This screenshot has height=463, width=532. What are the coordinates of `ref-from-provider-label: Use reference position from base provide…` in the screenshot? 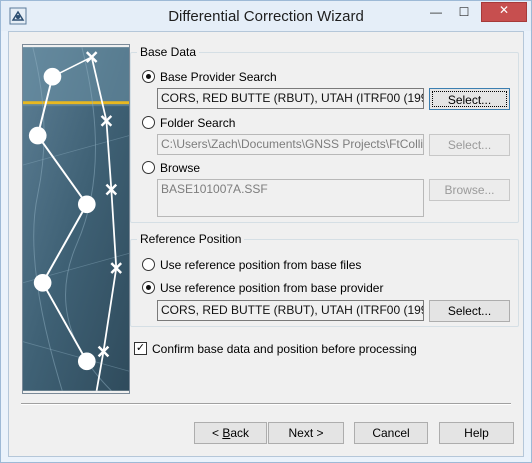 It's located at (271, 288).